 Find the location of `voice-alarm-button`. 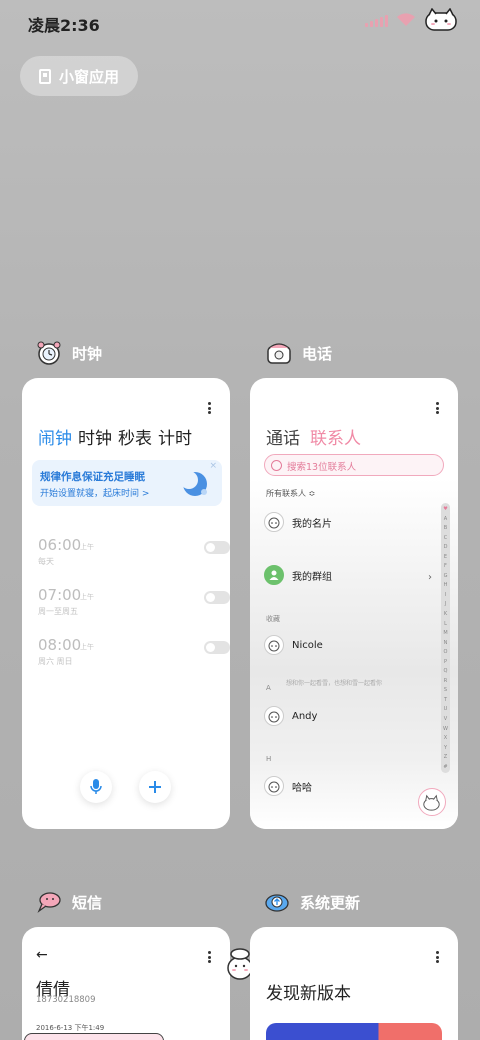

voice-alarm-button is located at coordinates (96, 787).